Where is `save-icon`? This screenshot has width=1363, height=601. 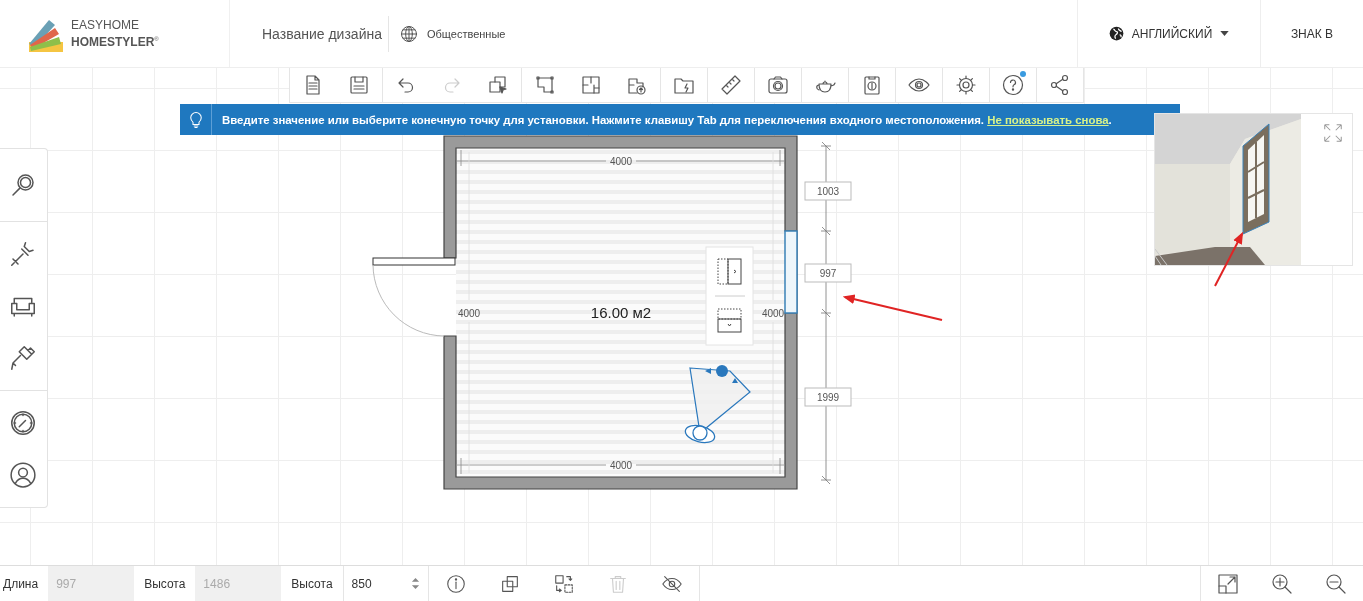 save-icon is located at coordinates (359, 85).